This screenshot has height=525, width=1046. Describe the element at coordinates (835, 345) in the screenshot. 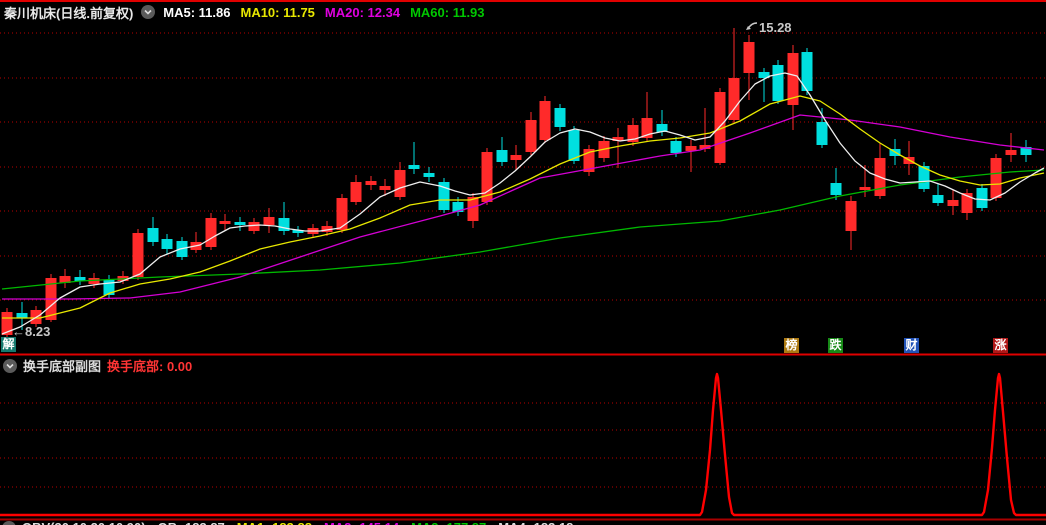

I see `hot-link-badge: 跌` at that location.